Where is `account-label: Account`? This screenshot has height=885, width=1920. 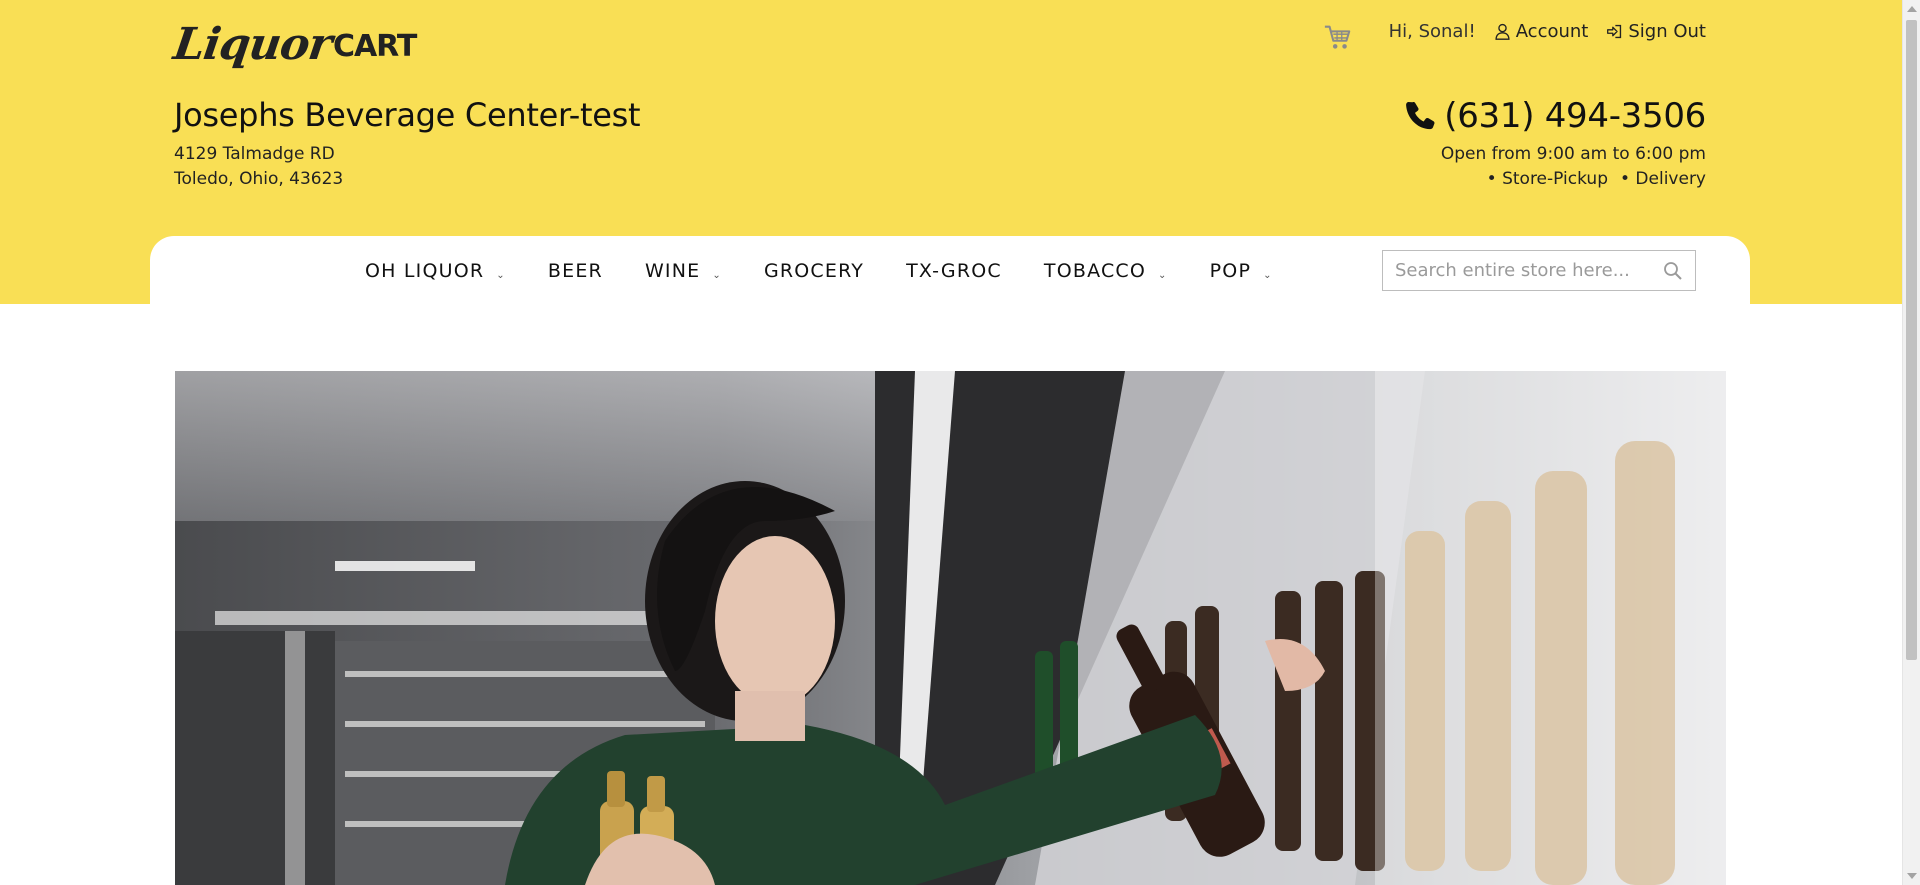
account-label: Account is located at coordinates (1552, 31).